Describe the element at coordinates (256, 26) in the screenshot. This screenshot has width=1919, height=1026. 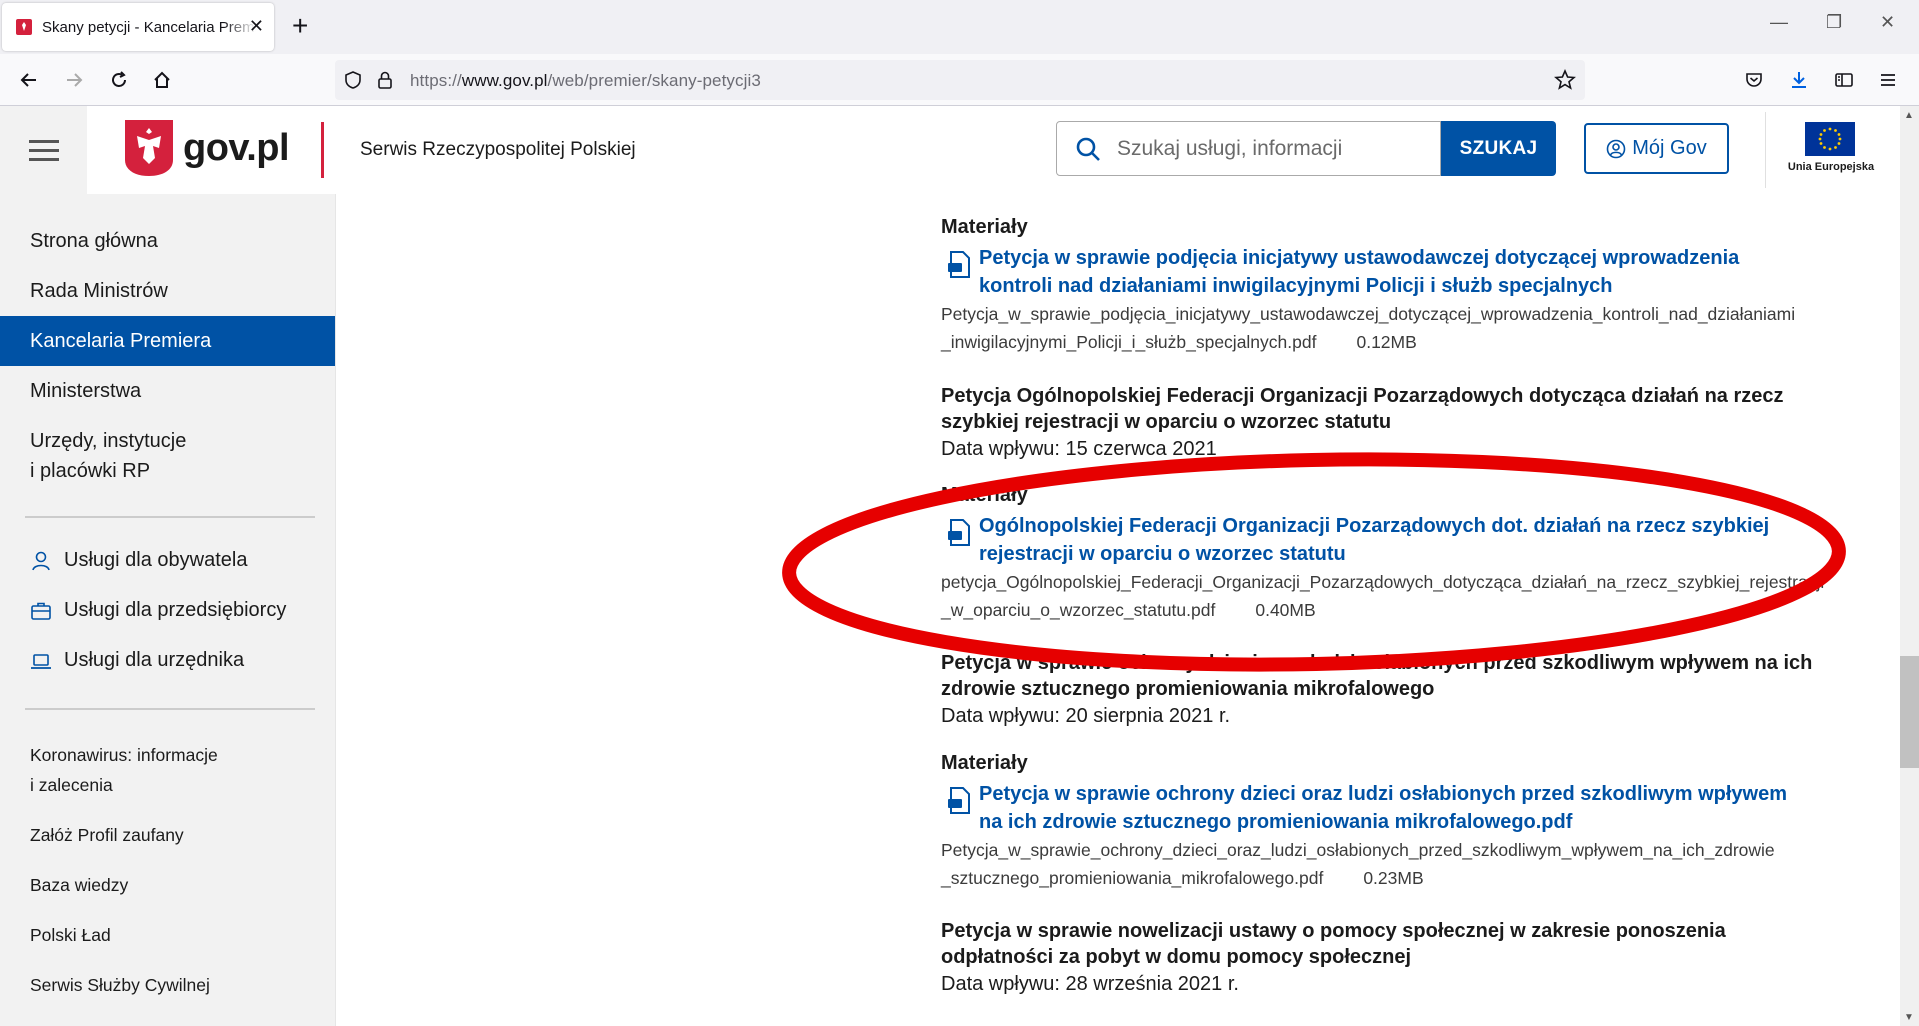
I see `tab-close-icon: ✕` at that location.